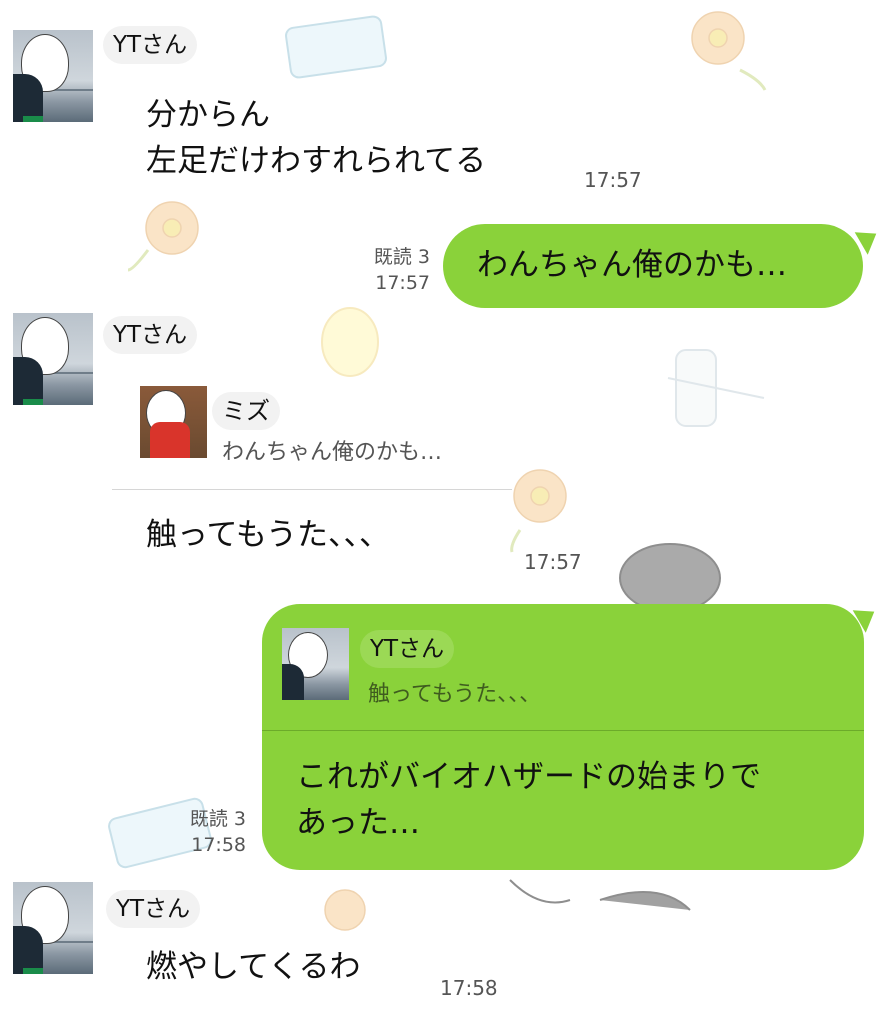 This screenshot has height=1024, width=893. I want to click on hammer-icon, so click(716, 388).